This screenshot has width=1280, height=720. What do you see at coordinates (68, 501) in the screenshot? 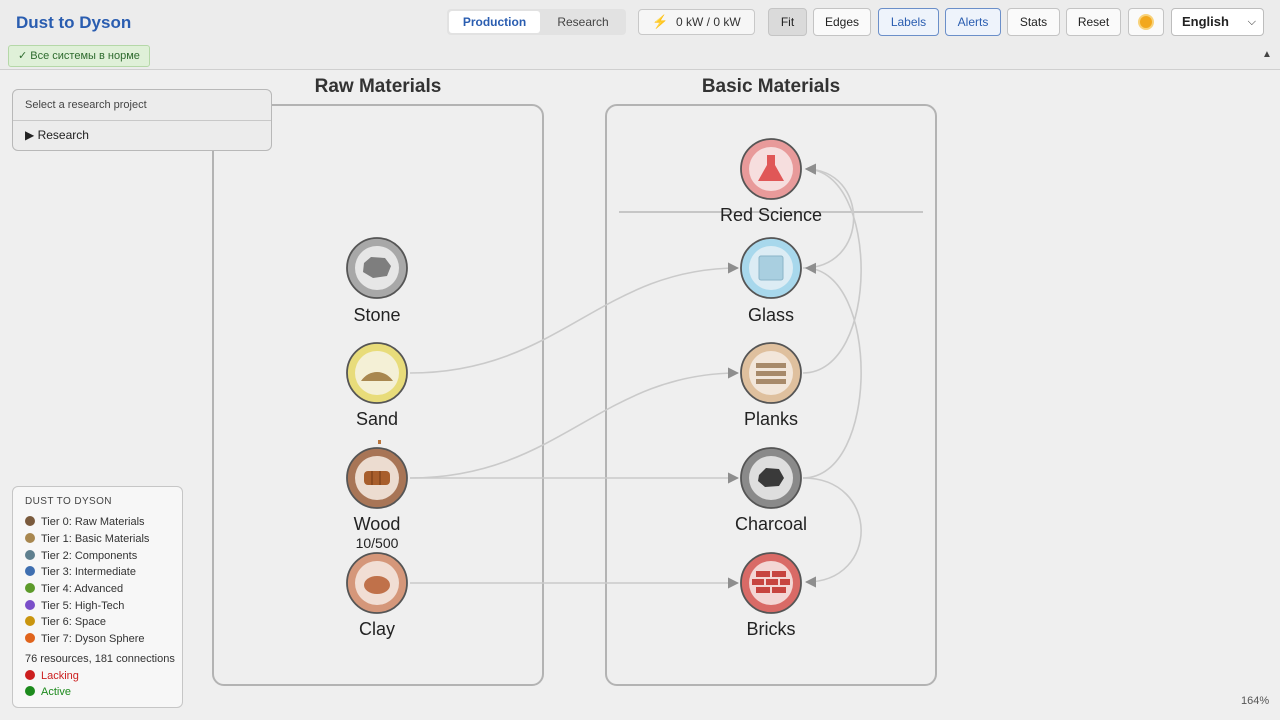
I see `legend-title: DUST TO DYSON` at bounding box center [68, 501].